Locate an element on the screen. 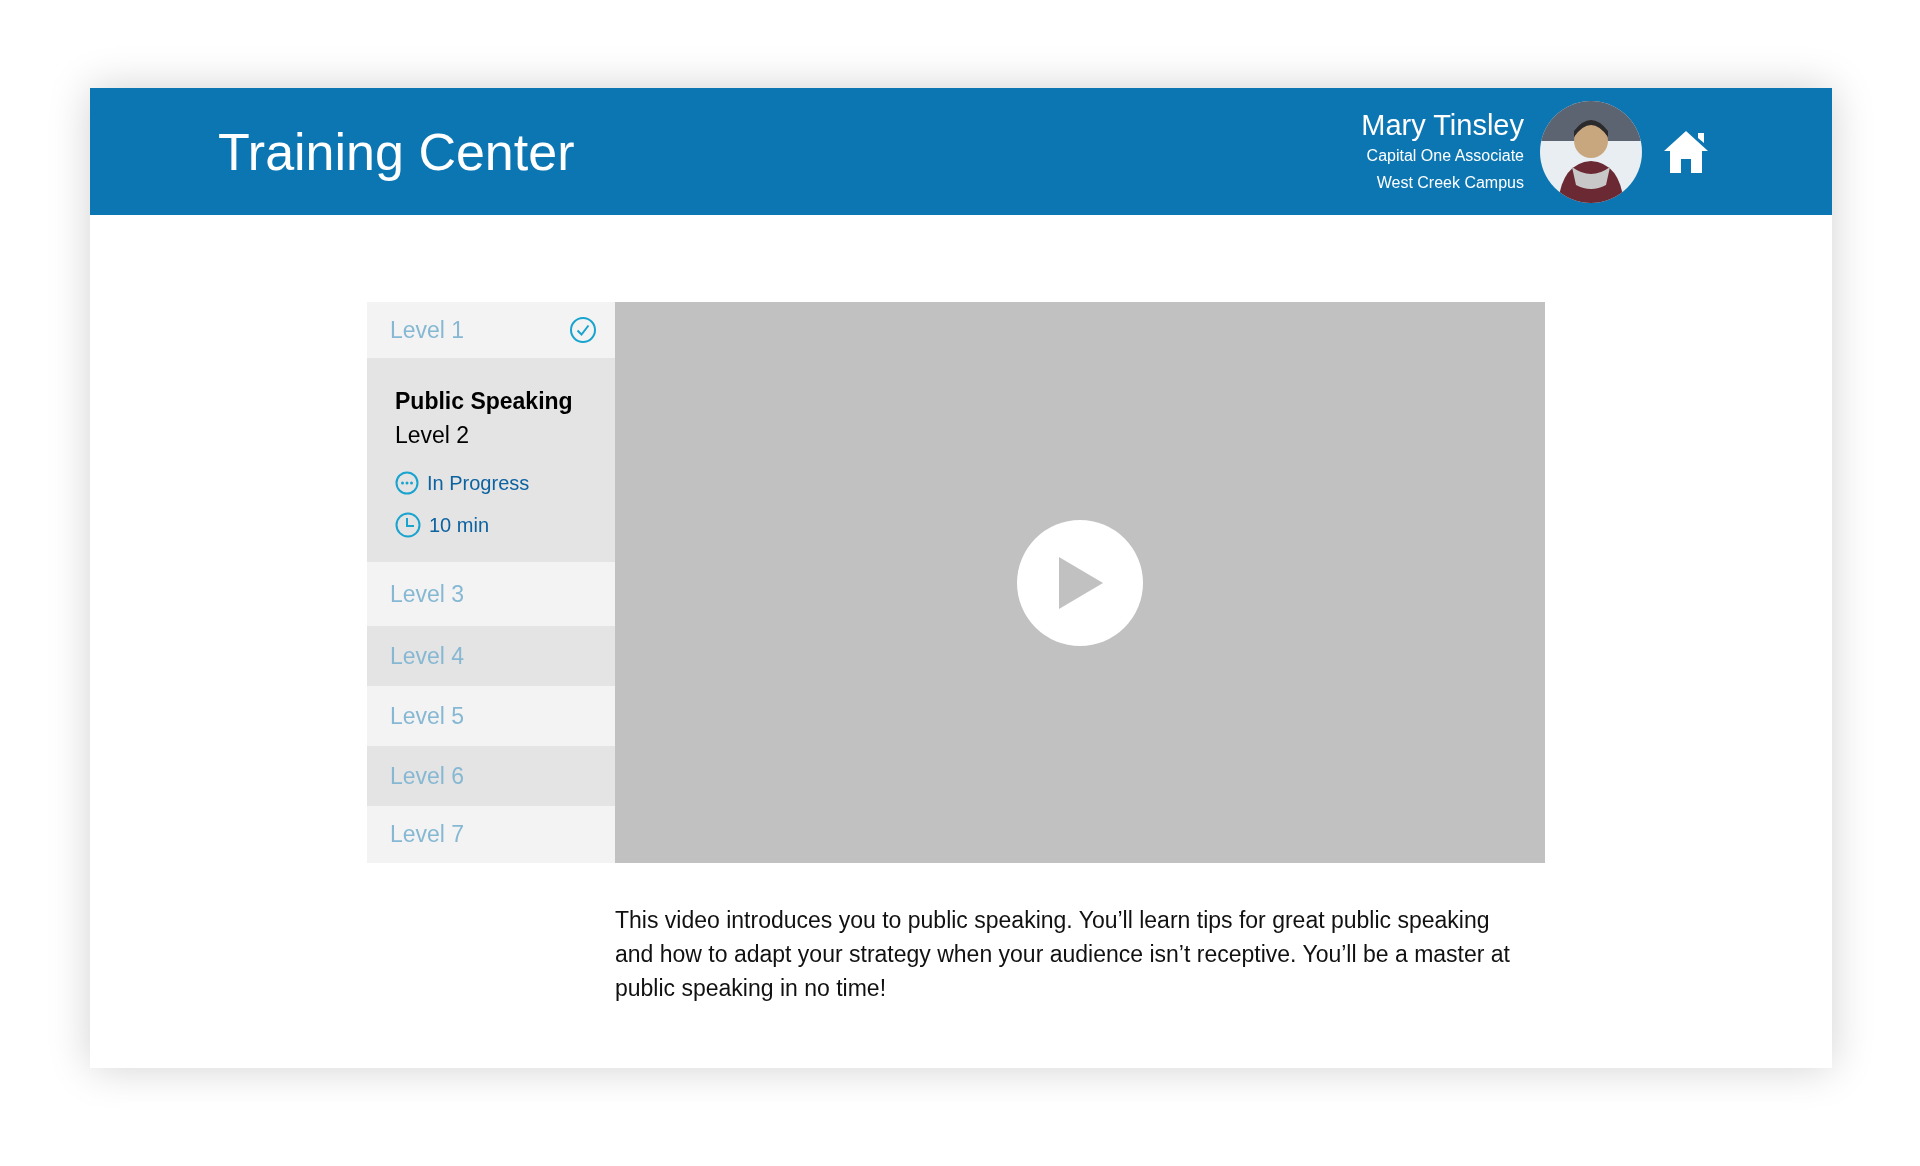 This screenshot has width=1920, height=1166. level-item: Level 5 is located at coordinates (491, 716).